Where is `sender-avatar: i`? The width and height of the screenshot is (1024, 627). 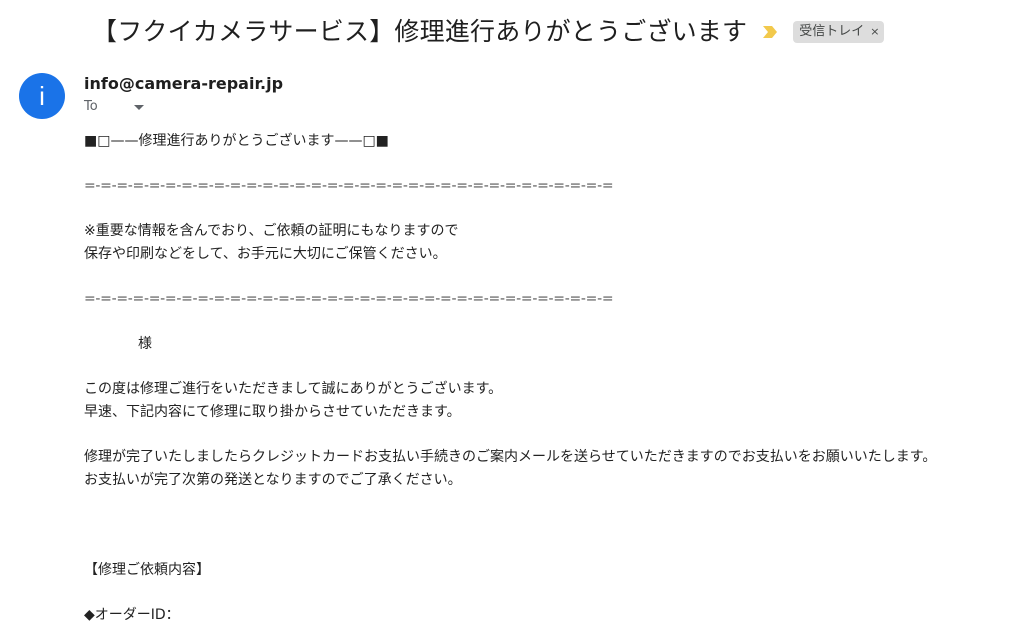 sender-avatar: i is located at coordinates (42, 96).